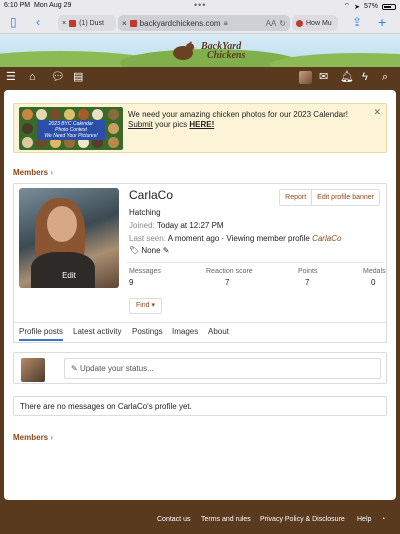 The height and width of the screenshot is (534, 400). What do you see at coordinates (131, 282) in the screenshot?
I see `stat-value: 9` at bounding box center [131, 282].